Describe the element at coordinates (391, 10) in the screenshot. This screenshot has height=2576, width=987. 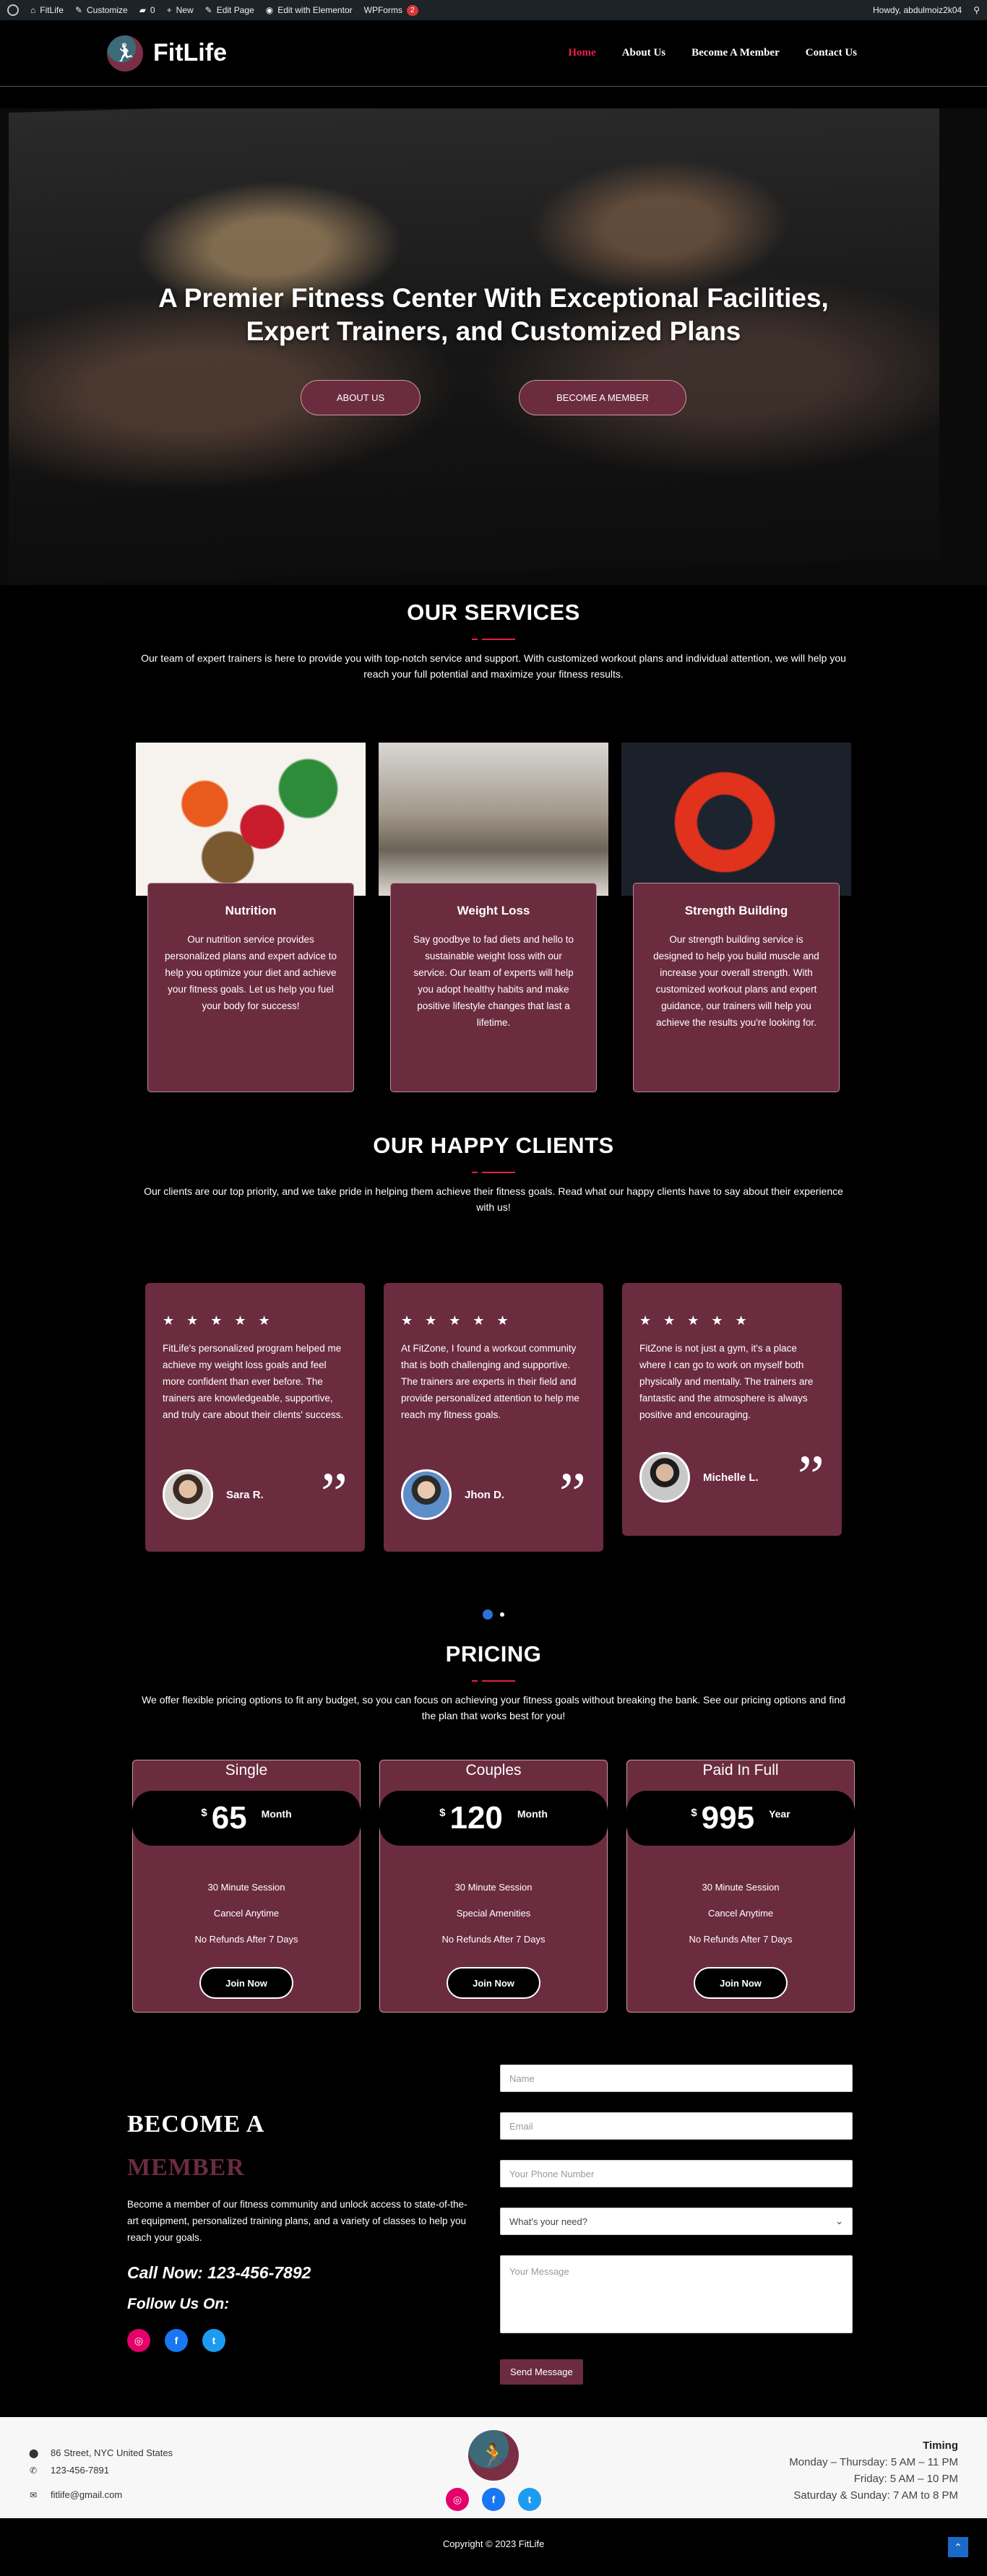
I see `admin-wpforms-link: WPForms 2` at that location.